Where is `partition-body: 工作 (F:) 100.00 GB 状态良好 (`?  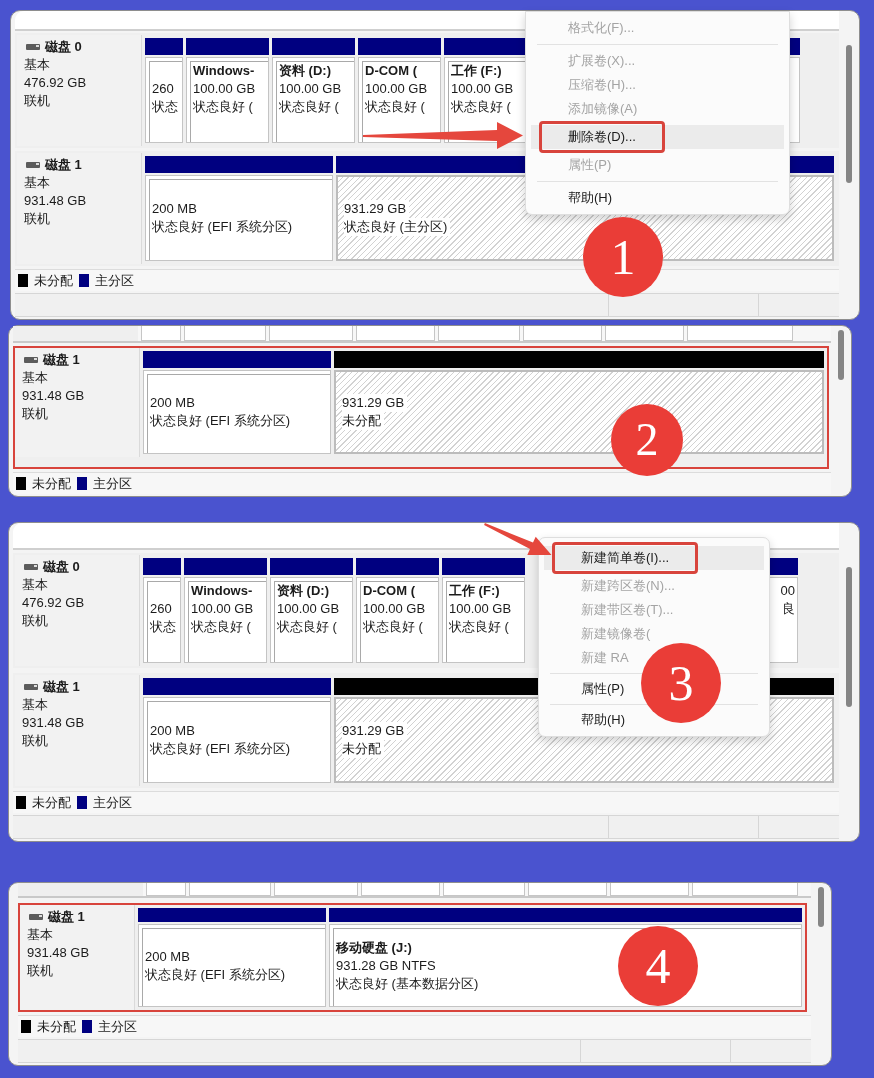
partition-body: 工作 (F:) 100.00 GB 状态良好 ( is located at coordinates (483, 620).